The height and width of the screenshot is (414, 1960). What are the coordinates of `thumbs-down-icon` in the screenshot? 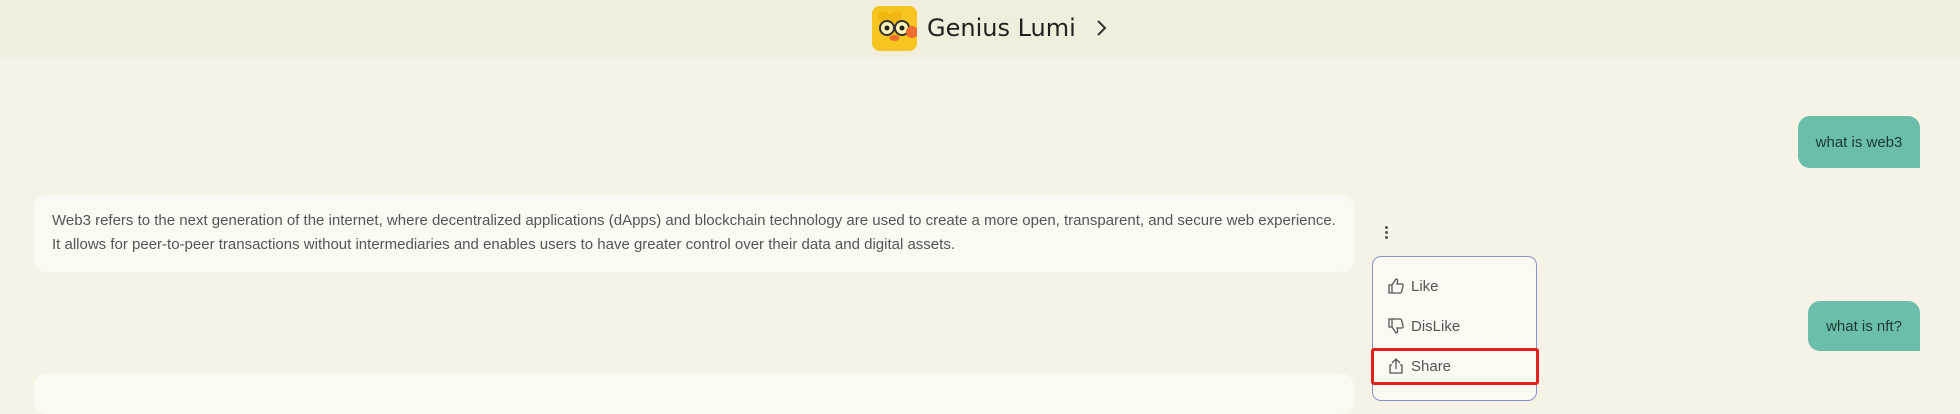 It's located at (1396, 326).